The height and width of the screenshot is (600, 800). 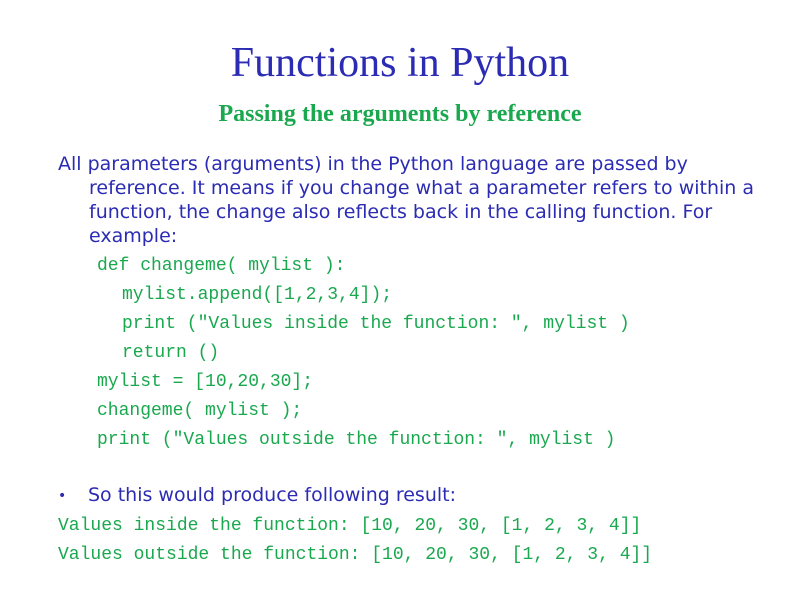 I want to click on code-line-def: def changeme( mylist ):, so click(x=221, y=266).